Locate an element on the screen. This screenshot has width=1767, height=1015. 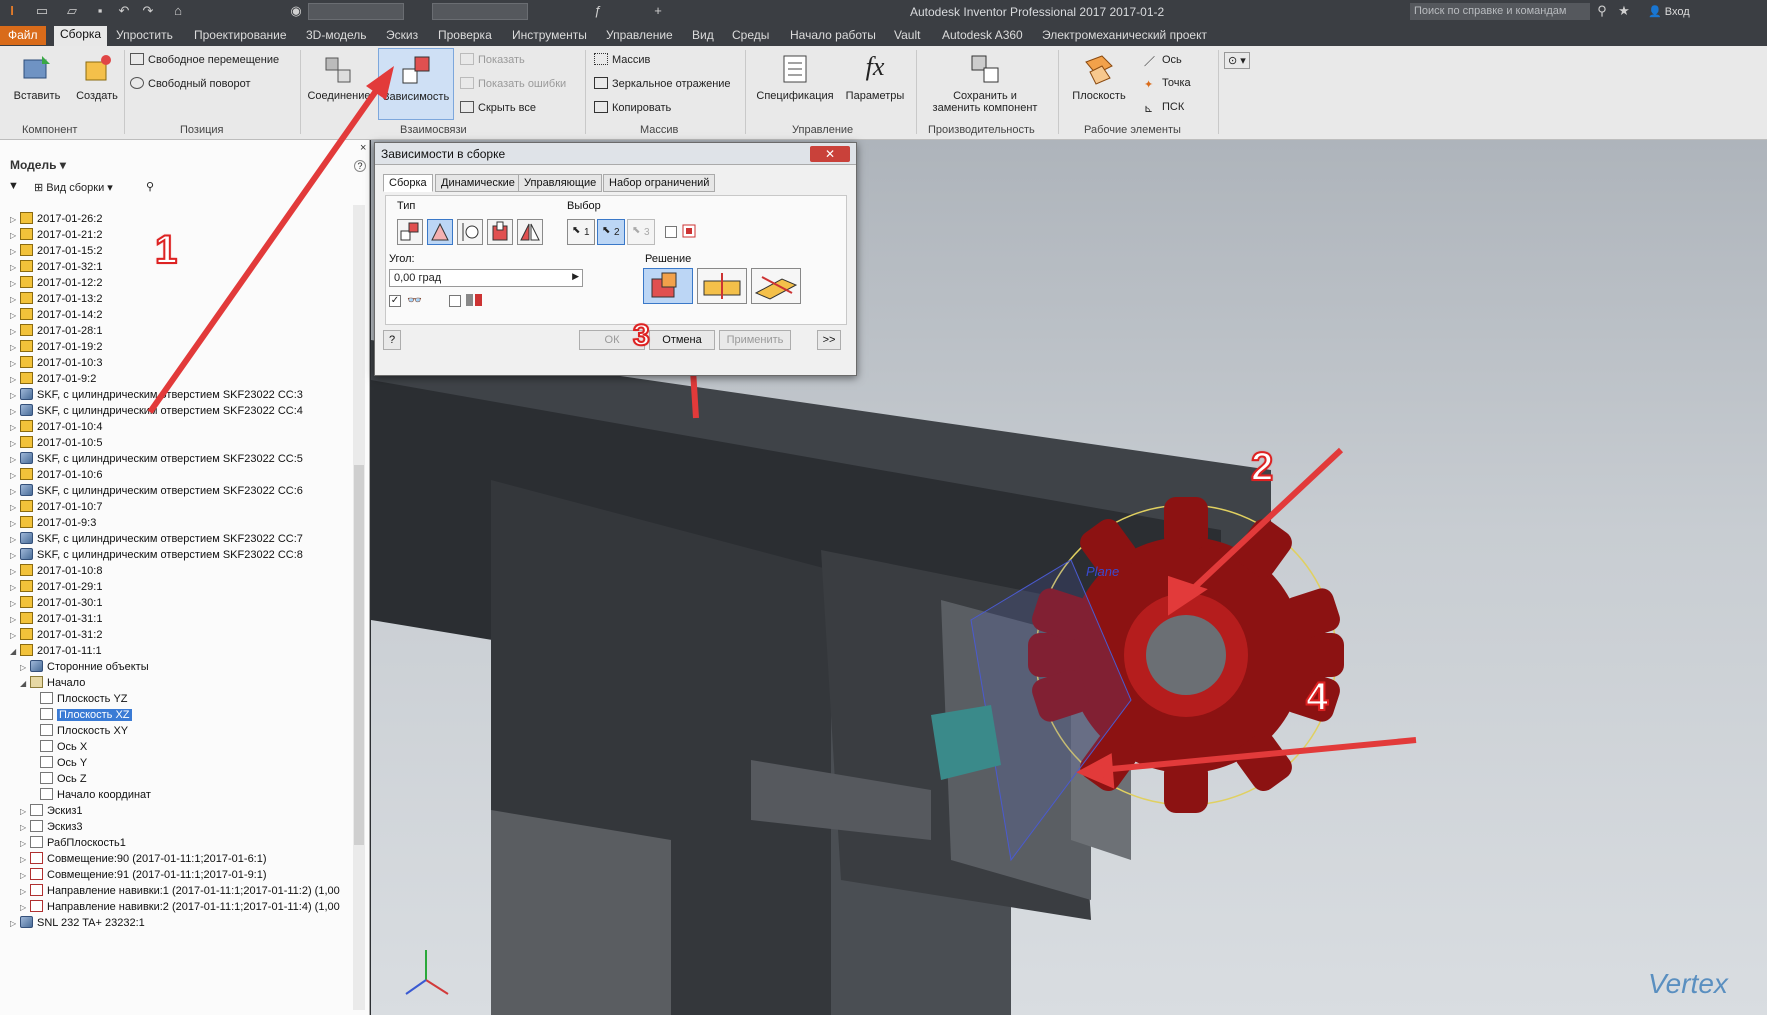
select-1-button: ⬉ 1 is located at coordinates (581, 232).